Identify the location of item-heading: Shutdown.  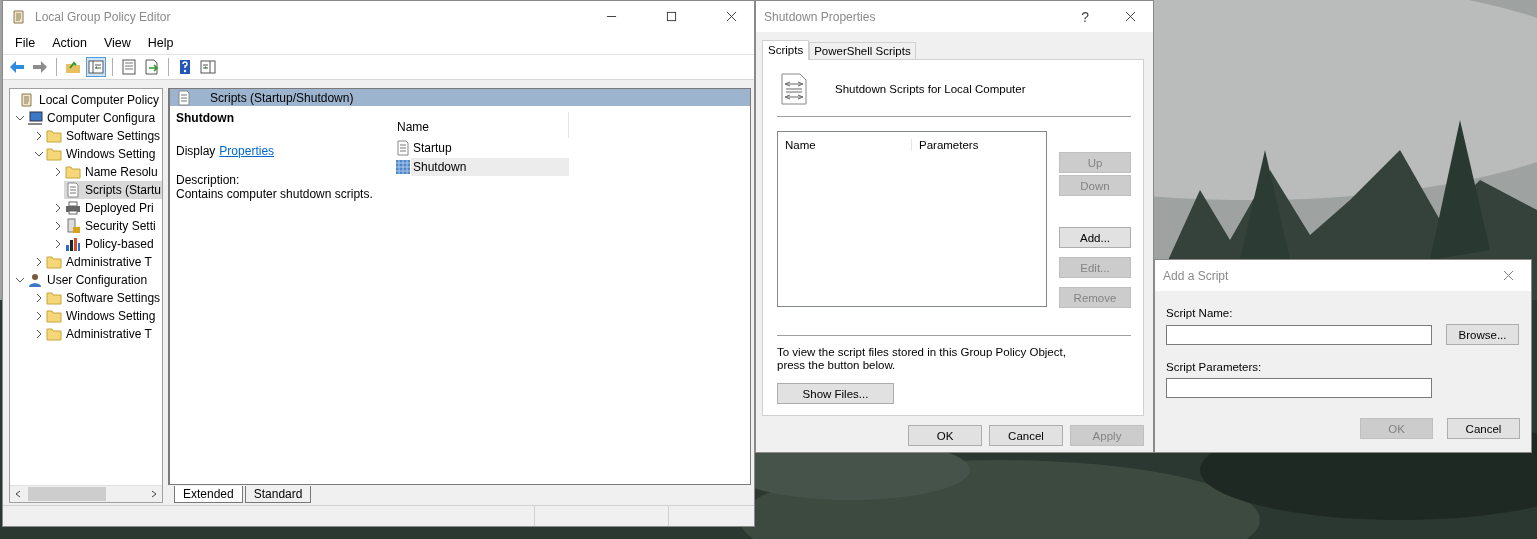
(205, 118).